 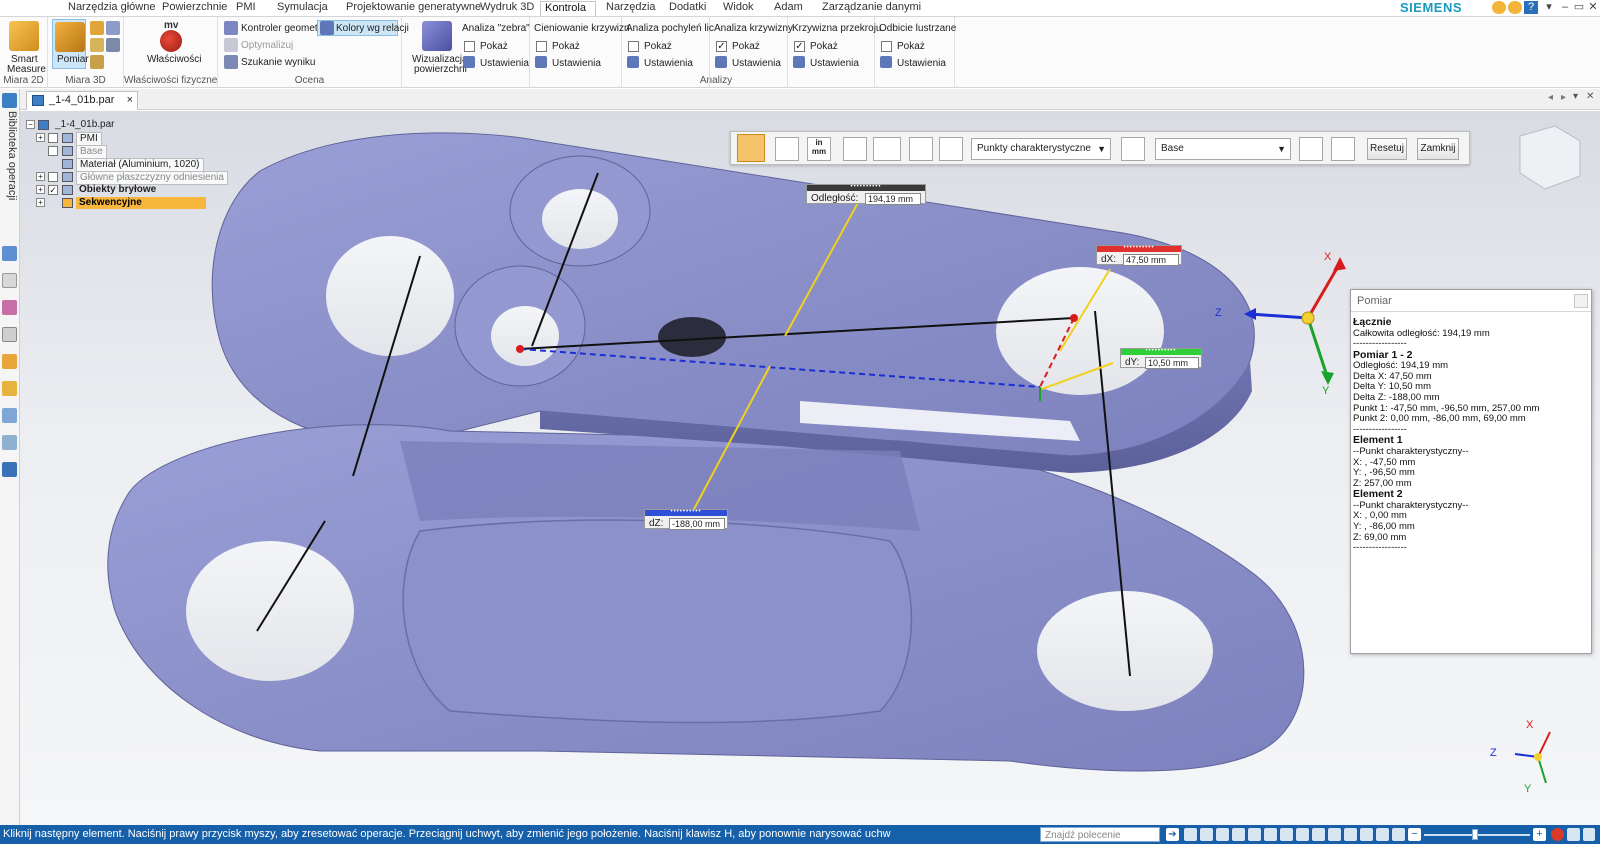 What do you see at coordinates (1575, 96) in the screenshot?
I see `tab-list-icon: ▾` at bounding box center [1575, 96].